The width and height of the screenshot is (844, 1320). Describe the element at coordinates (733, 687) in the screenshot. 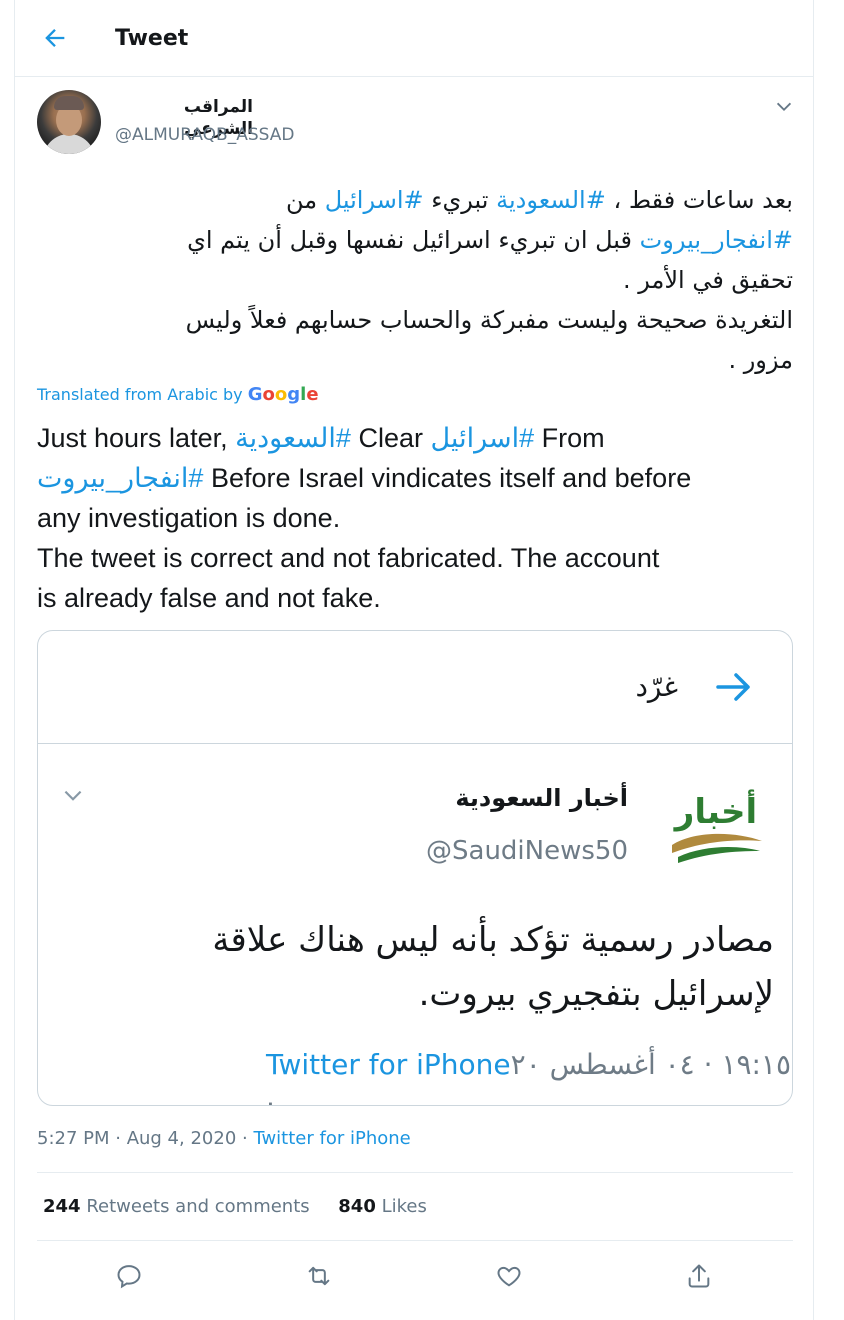

I see `arrow-right-icon` at that location.